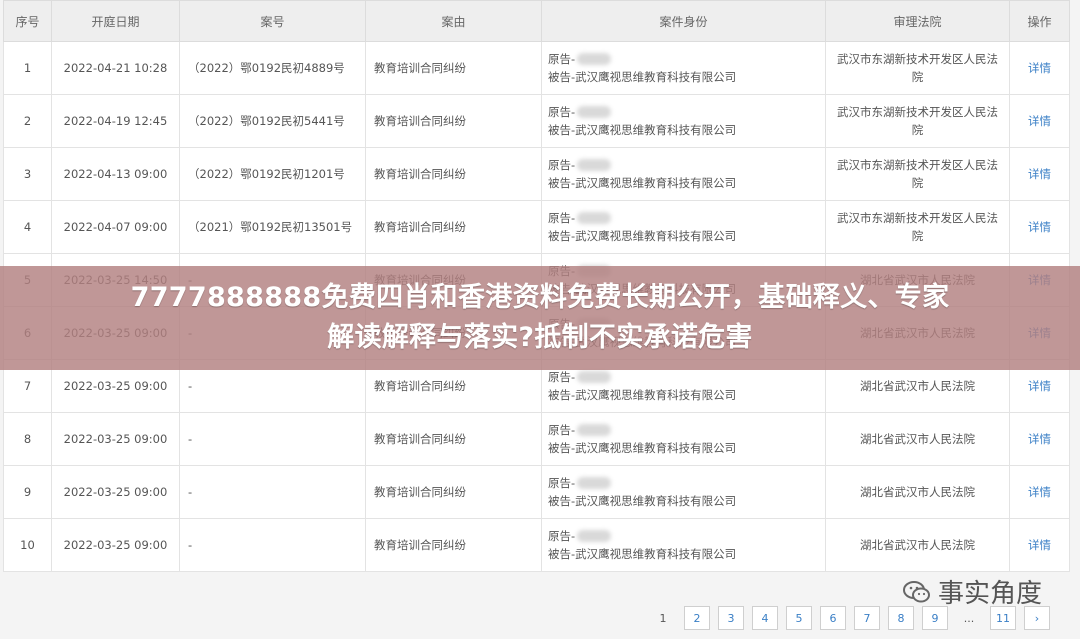  I want to click on header-action: 操作, so click(1039, 21).